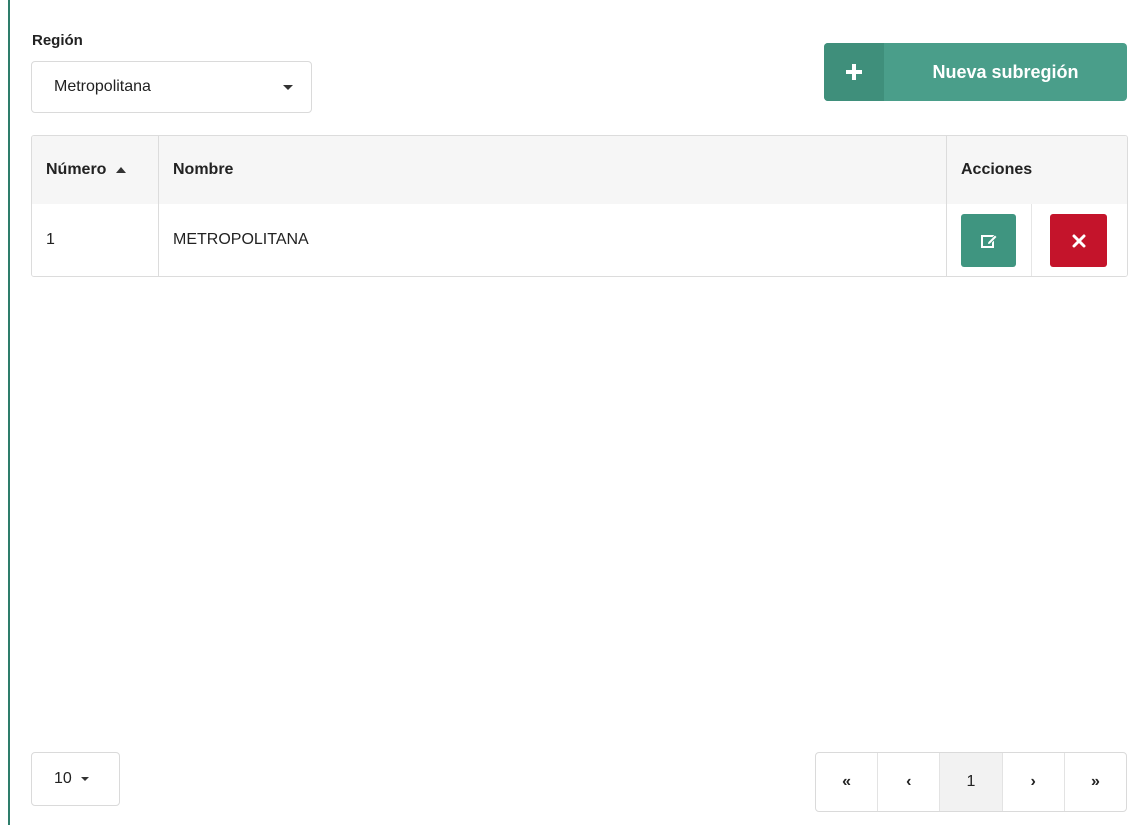  Describe the element at coordinates (1037, 170) in the screenshot. I see `column-header-actions: Acciones` at that location.